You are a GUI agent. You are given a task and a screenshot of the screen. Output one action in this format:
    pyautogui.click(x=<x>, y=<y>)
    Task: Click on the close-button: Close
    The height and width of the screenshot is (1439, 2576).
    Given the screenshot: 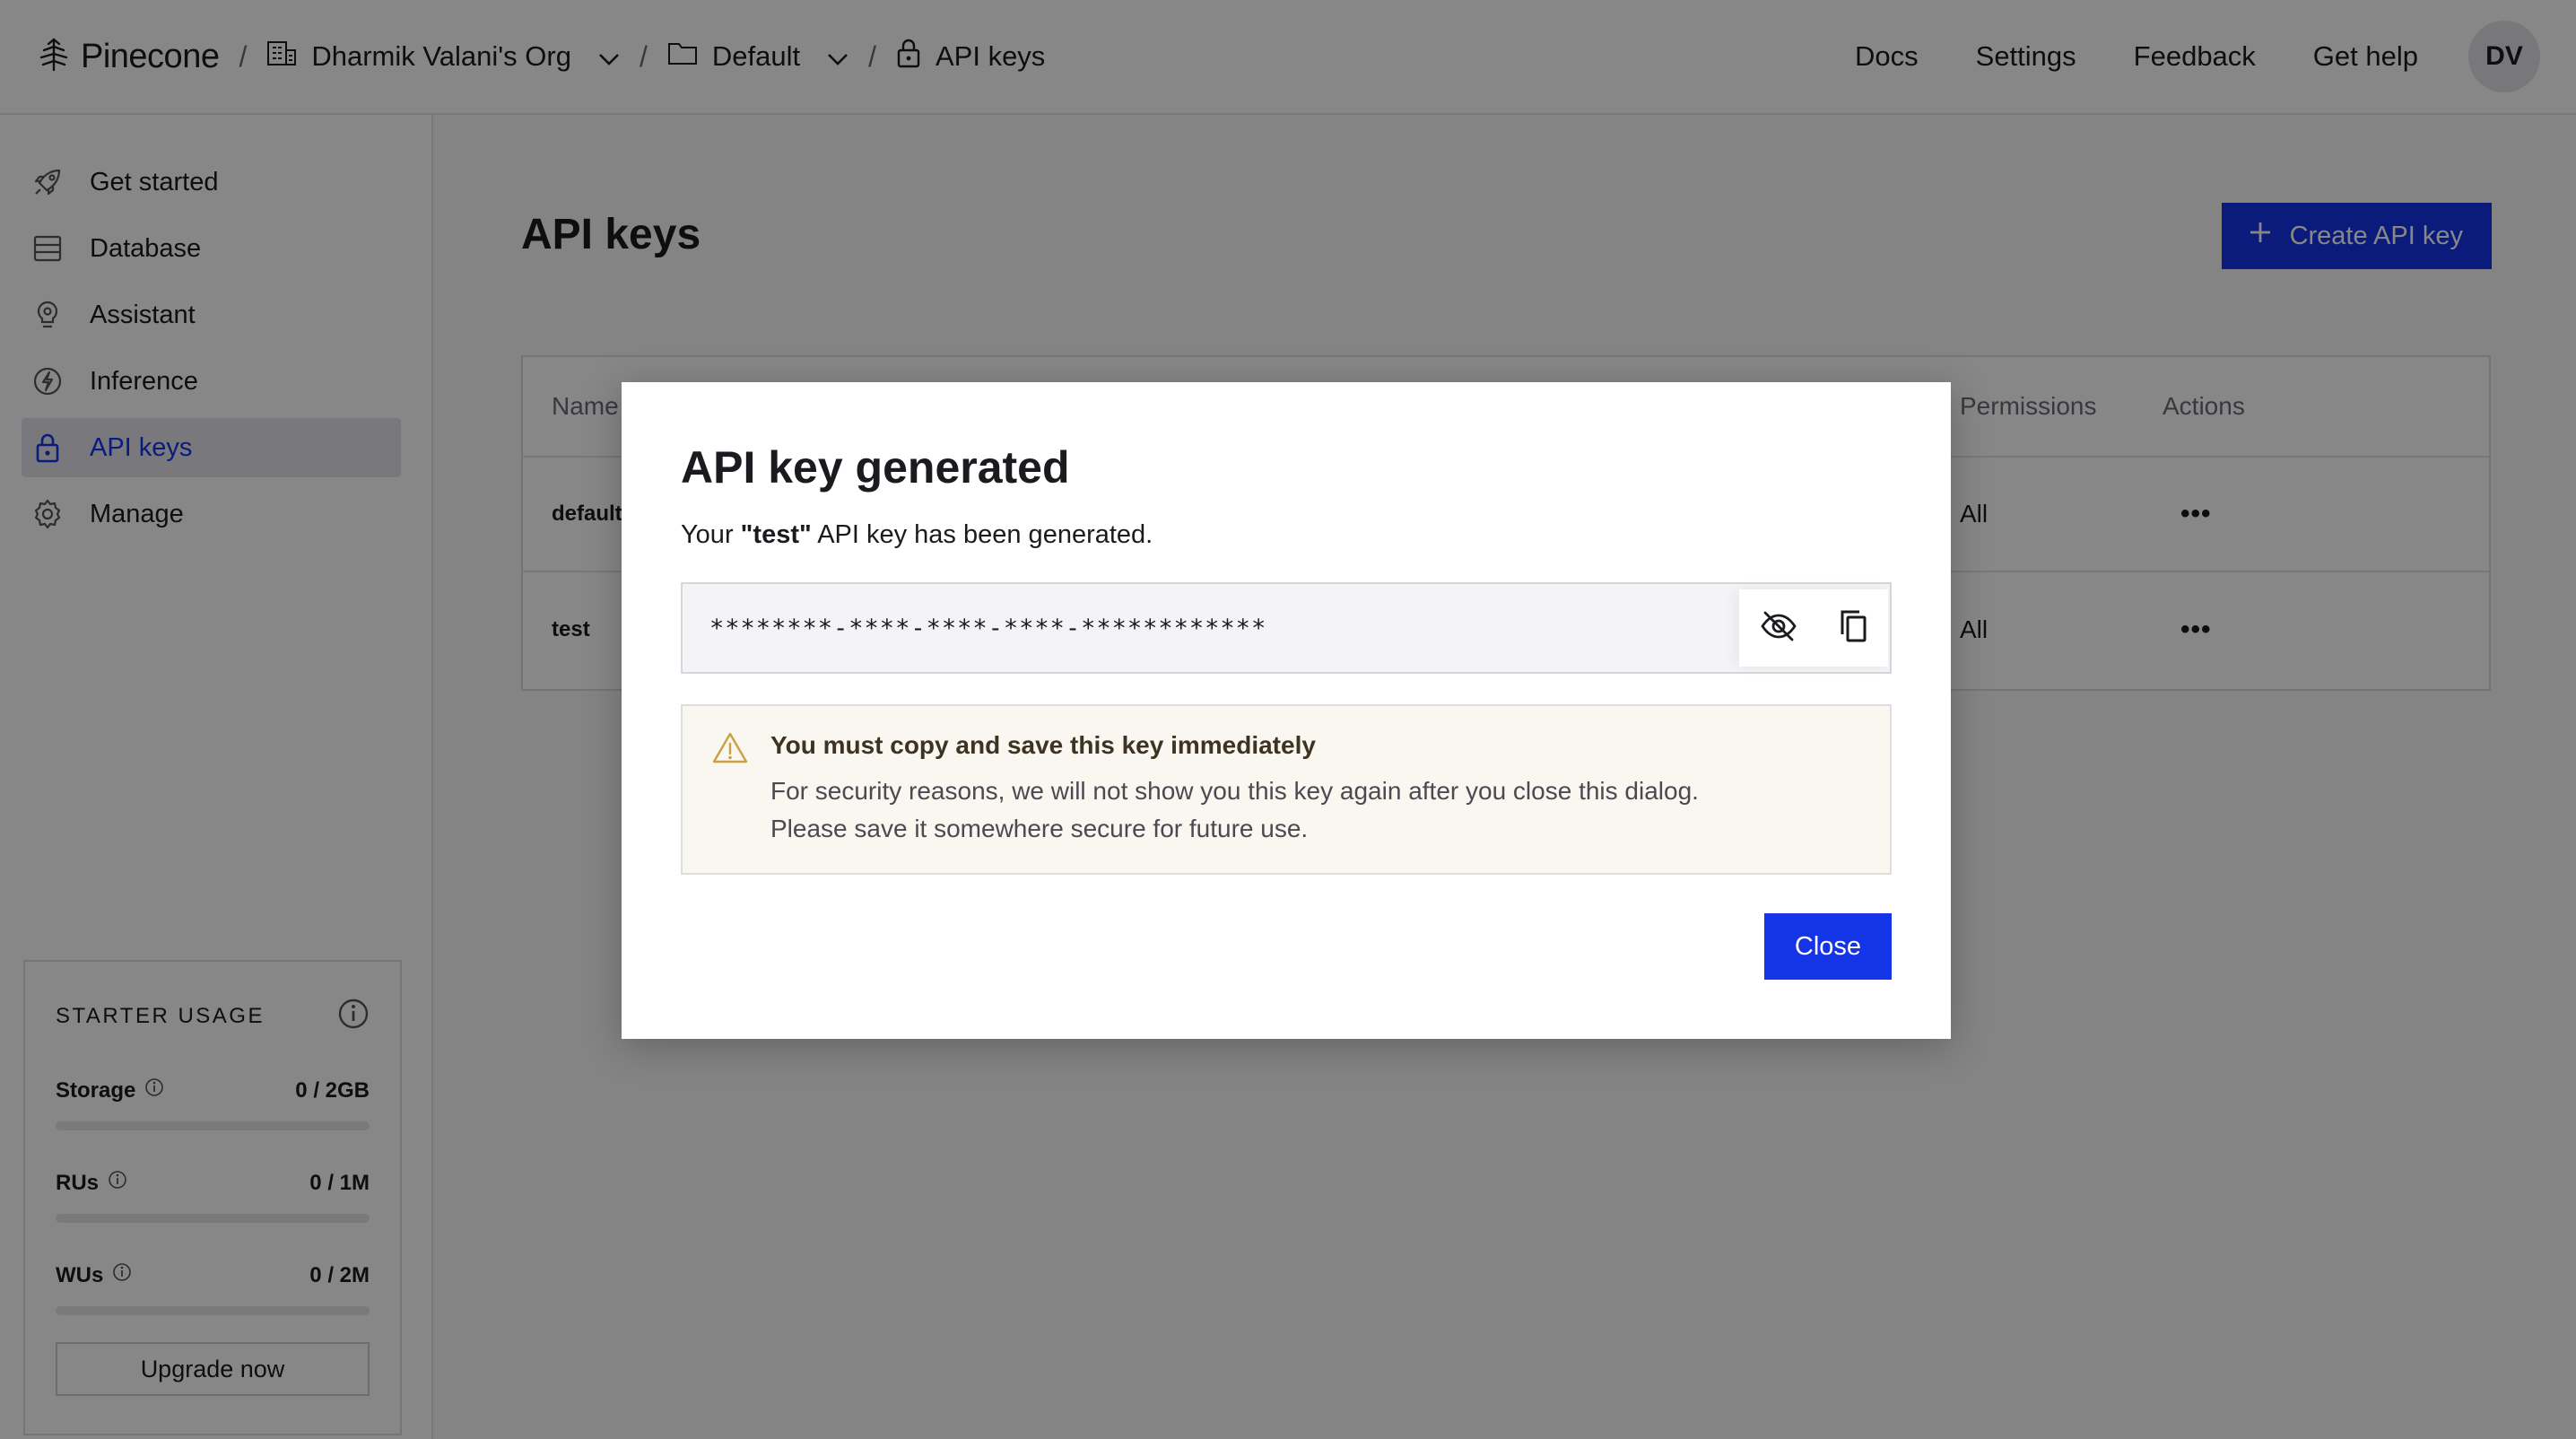 What is the action you would take?
    pyautogui.click(x=1828, y=946)
    